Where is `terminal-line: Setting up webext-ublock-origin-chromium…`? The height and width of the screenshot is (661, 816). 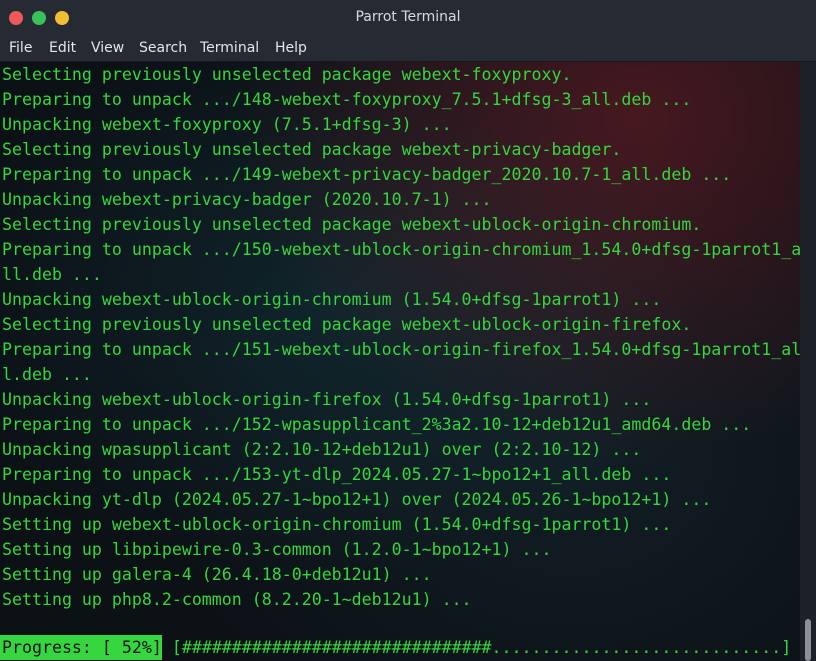
terminal-line: Setting up webext-ublock-origin-chromium… is located at coordinates (337, 524).